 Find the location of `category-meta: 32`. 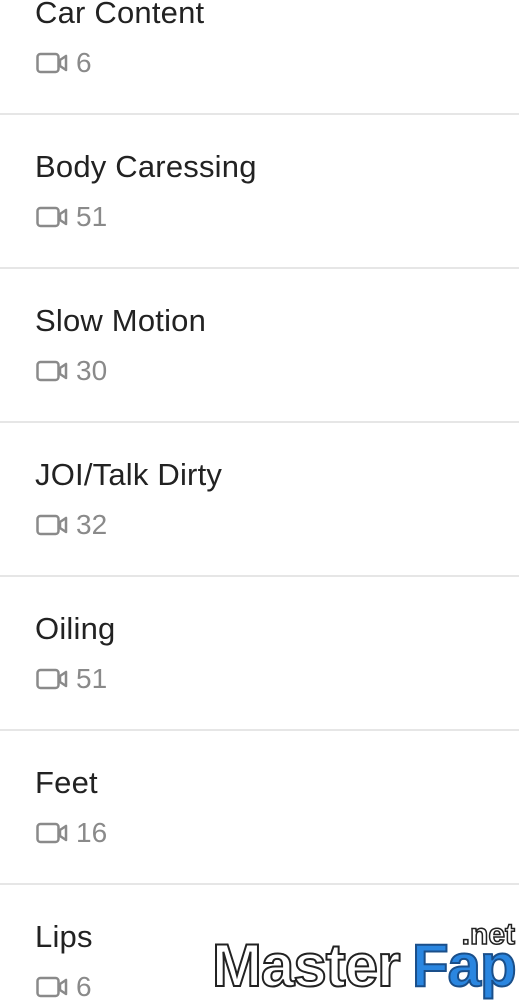

category-meta: 32 is located at coordinates (71, 525).